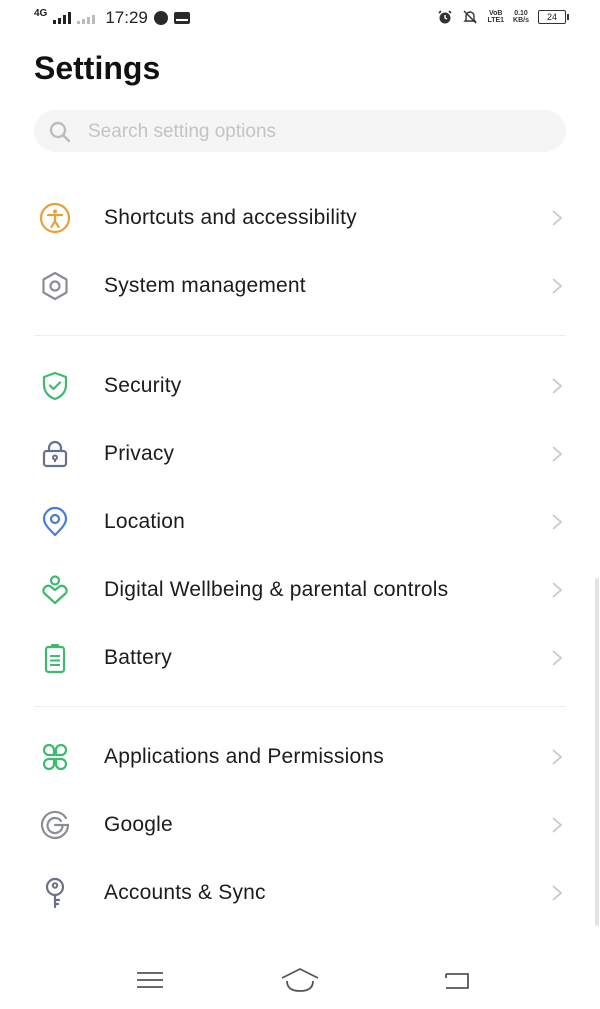 Image resolution: width=600 pixels, height=1009 pixels. What do you see at coordinates (470, 17) in the screenshot?
I see `notifications-off-icon` at bounding box center [470, 17].